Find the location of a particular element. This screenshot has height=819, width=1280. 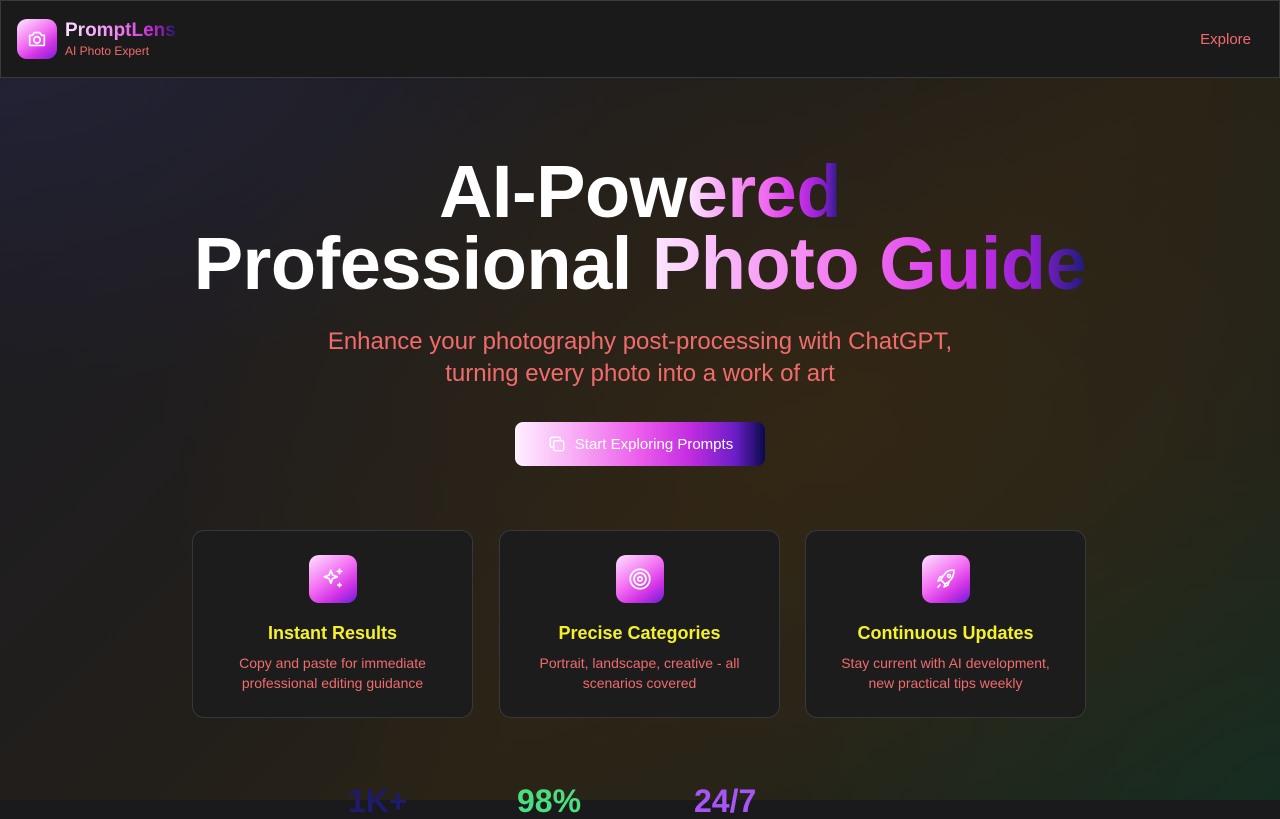

stat-value: 1K+ is located at coordinates (378, 801).